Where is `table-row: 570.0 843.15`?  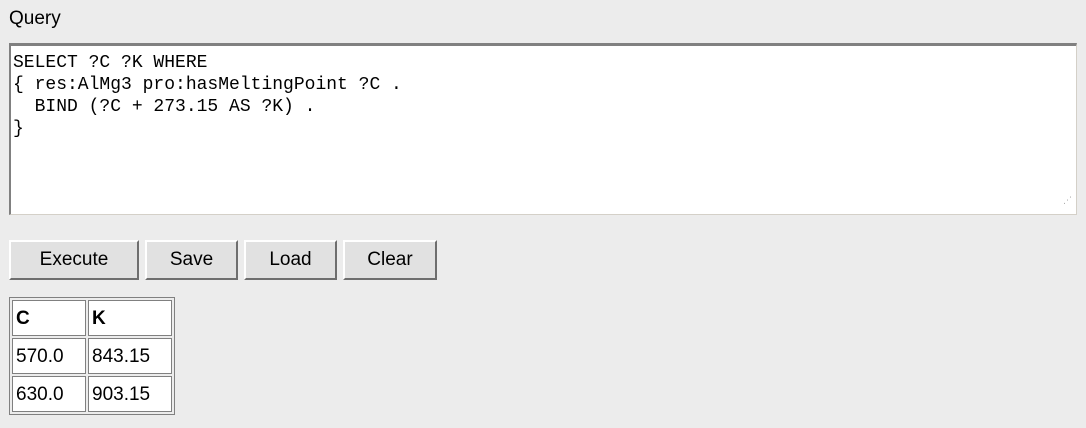 table-row: 570.0 843.15 is located at coordinates (92, 356).